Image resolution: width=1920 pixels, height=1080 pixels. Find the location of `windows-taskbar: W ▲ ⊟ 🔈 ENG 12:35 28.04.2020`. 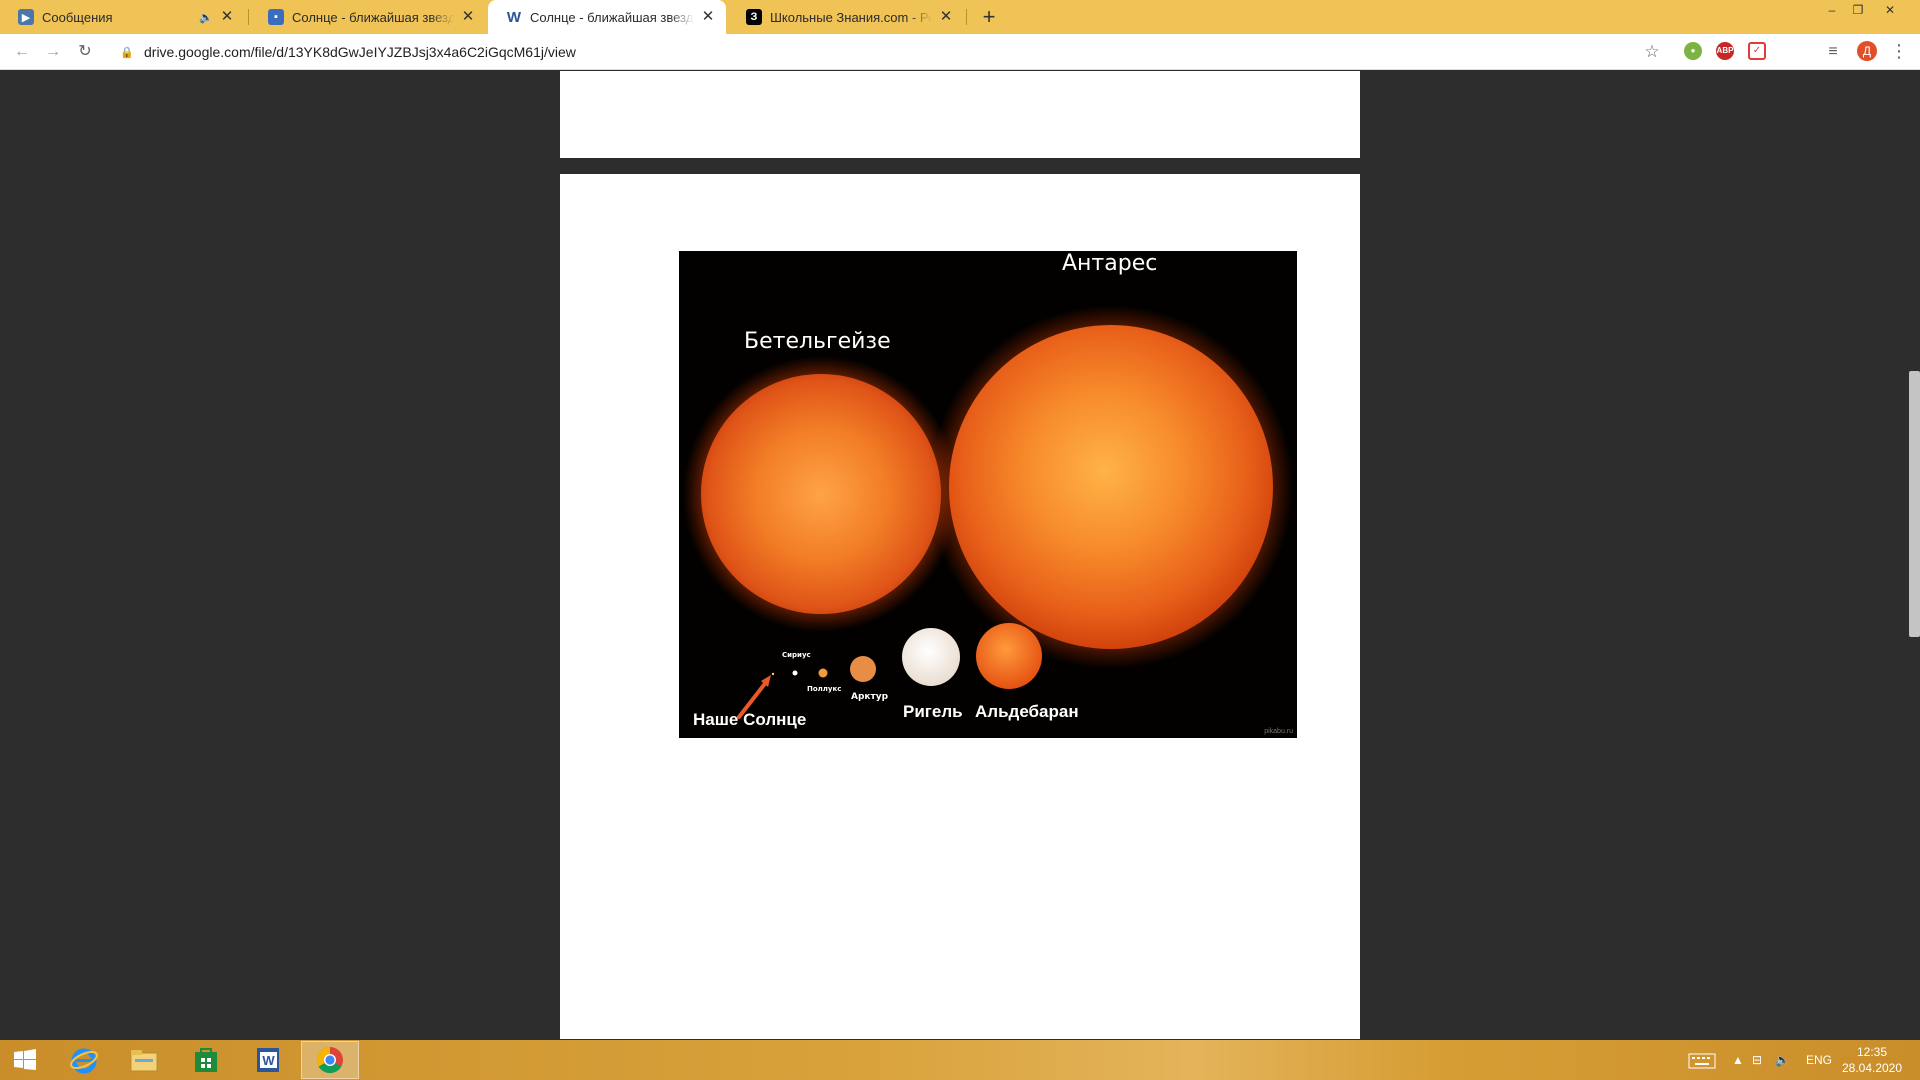

windows-taskbar: W ▲ ⊟ 🔈 ENG 12:35 28.04.2020 is located at coordinates (960, 1060).